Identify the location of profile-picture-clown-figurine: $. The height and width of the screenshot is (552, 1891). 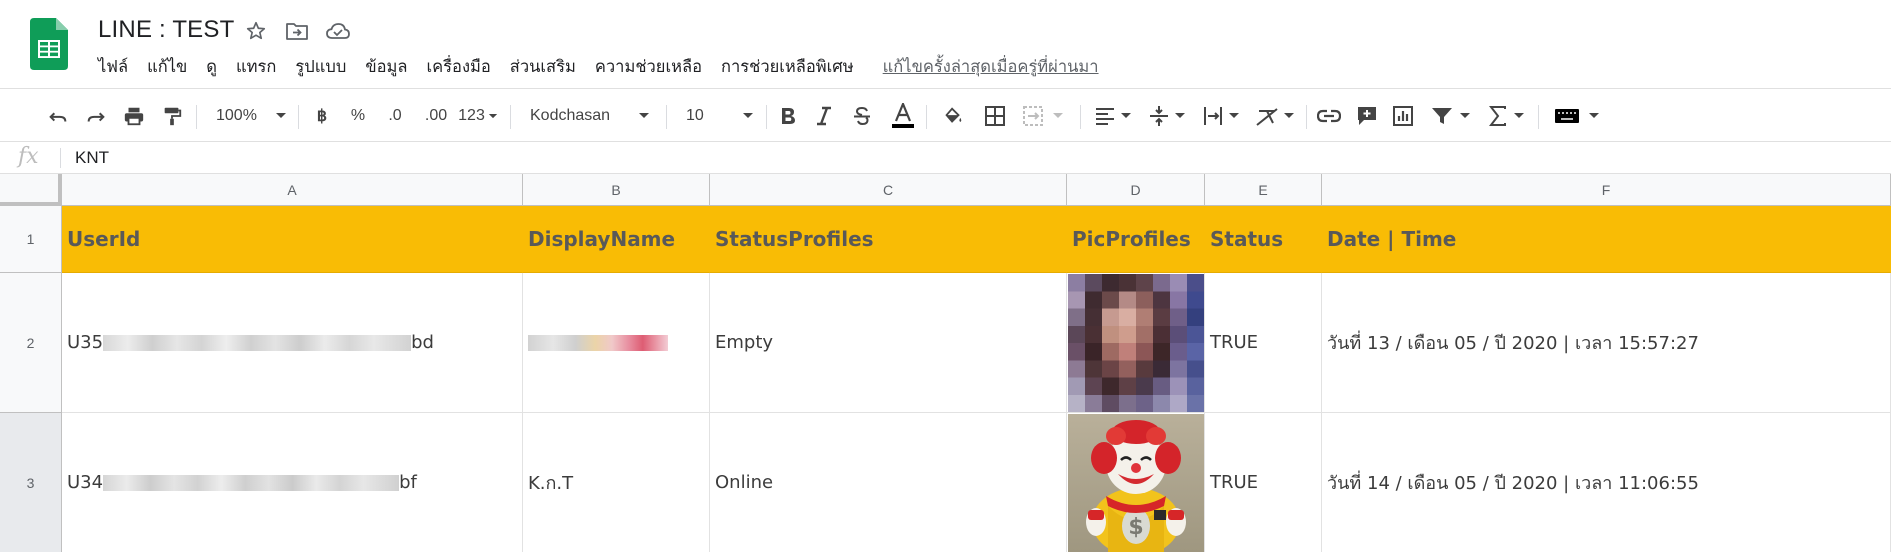
(1136, 483).